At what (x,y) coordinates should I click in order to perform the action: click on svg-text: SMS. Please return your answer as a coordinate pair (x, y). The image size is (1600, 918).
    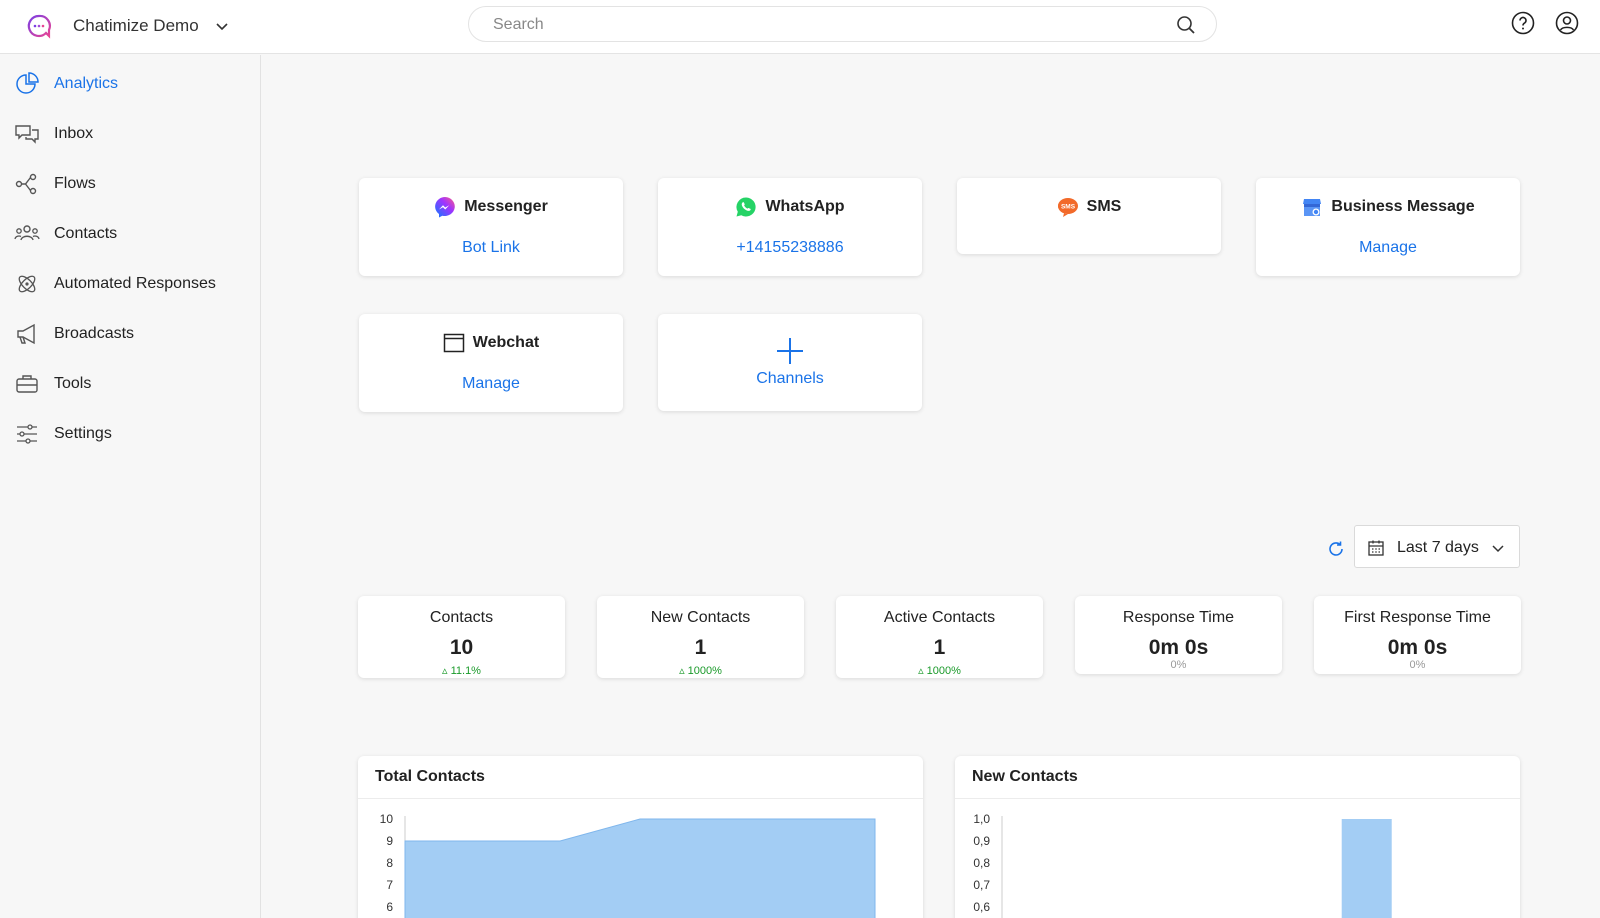
    Looking at the image, I should click on (1068, 207).